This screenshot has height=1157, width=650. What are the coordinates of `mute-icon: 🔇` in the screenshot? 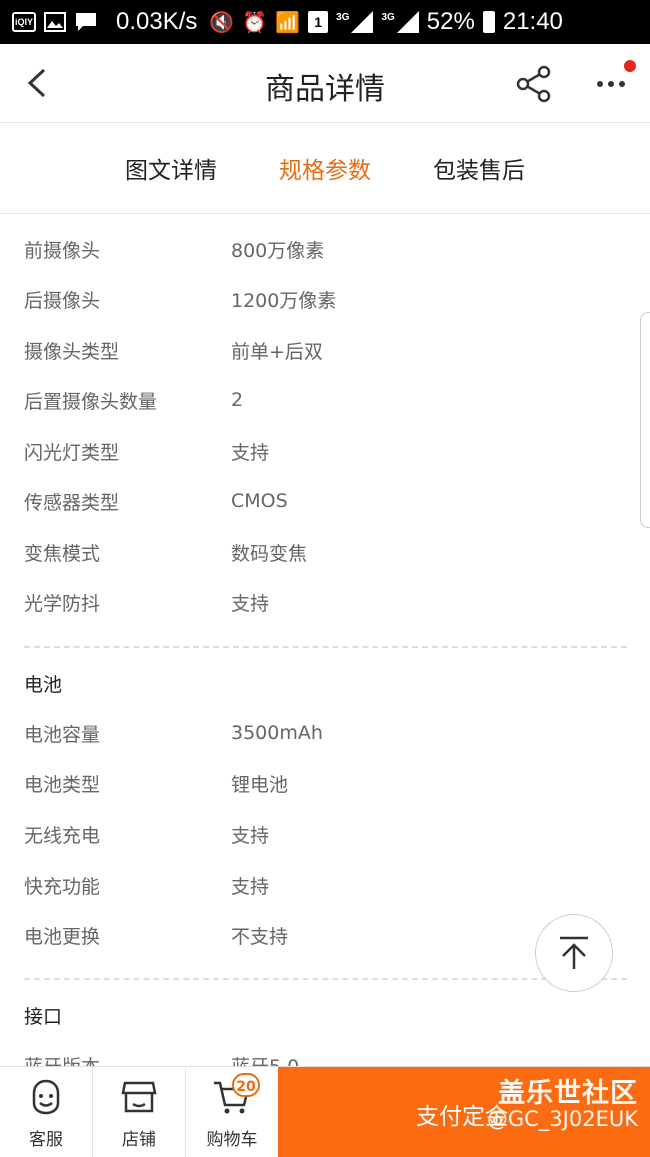 It's located at (222, 22).